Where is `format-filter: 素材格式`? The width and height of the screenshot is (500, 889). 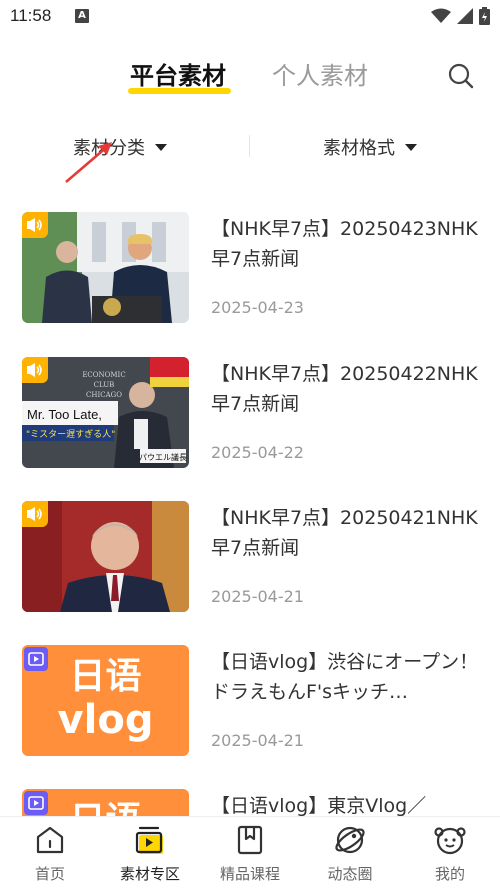 format-filter: 素材格式 is located at coordinates (370, 147).